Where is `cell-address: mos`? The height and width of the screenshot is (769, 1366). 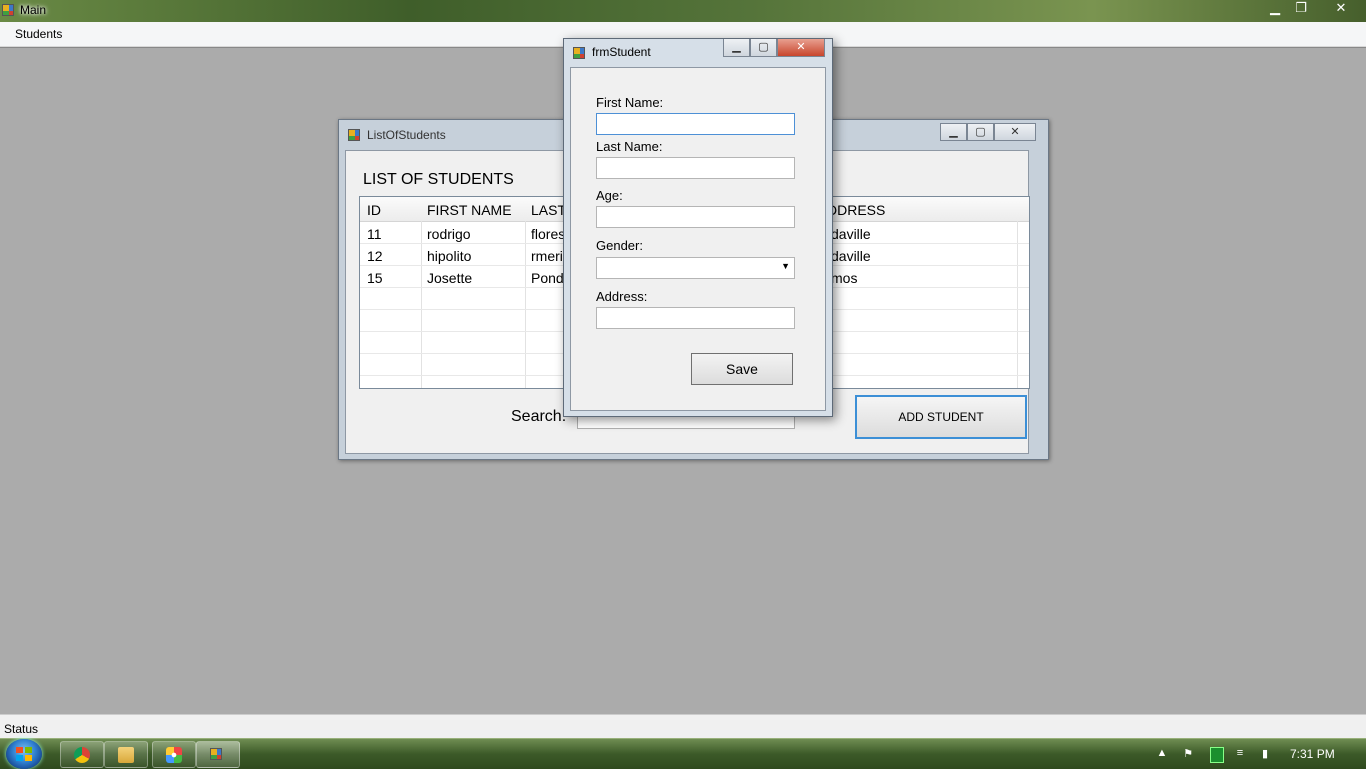
cell-address: mos is located at coordinates (844, 278).